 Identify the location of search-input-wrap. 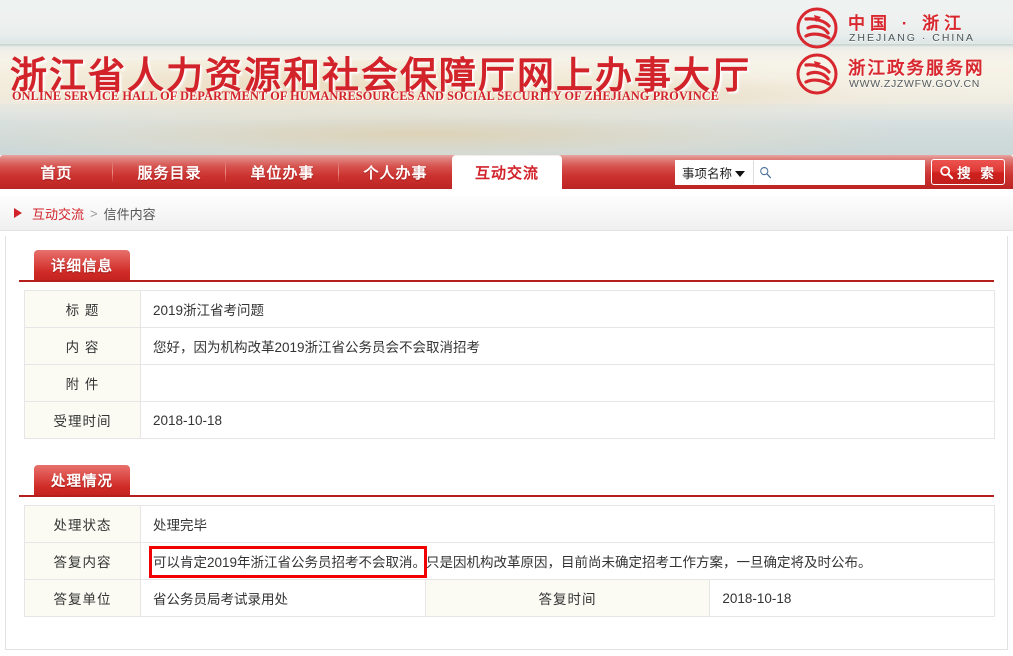
(839, 172).